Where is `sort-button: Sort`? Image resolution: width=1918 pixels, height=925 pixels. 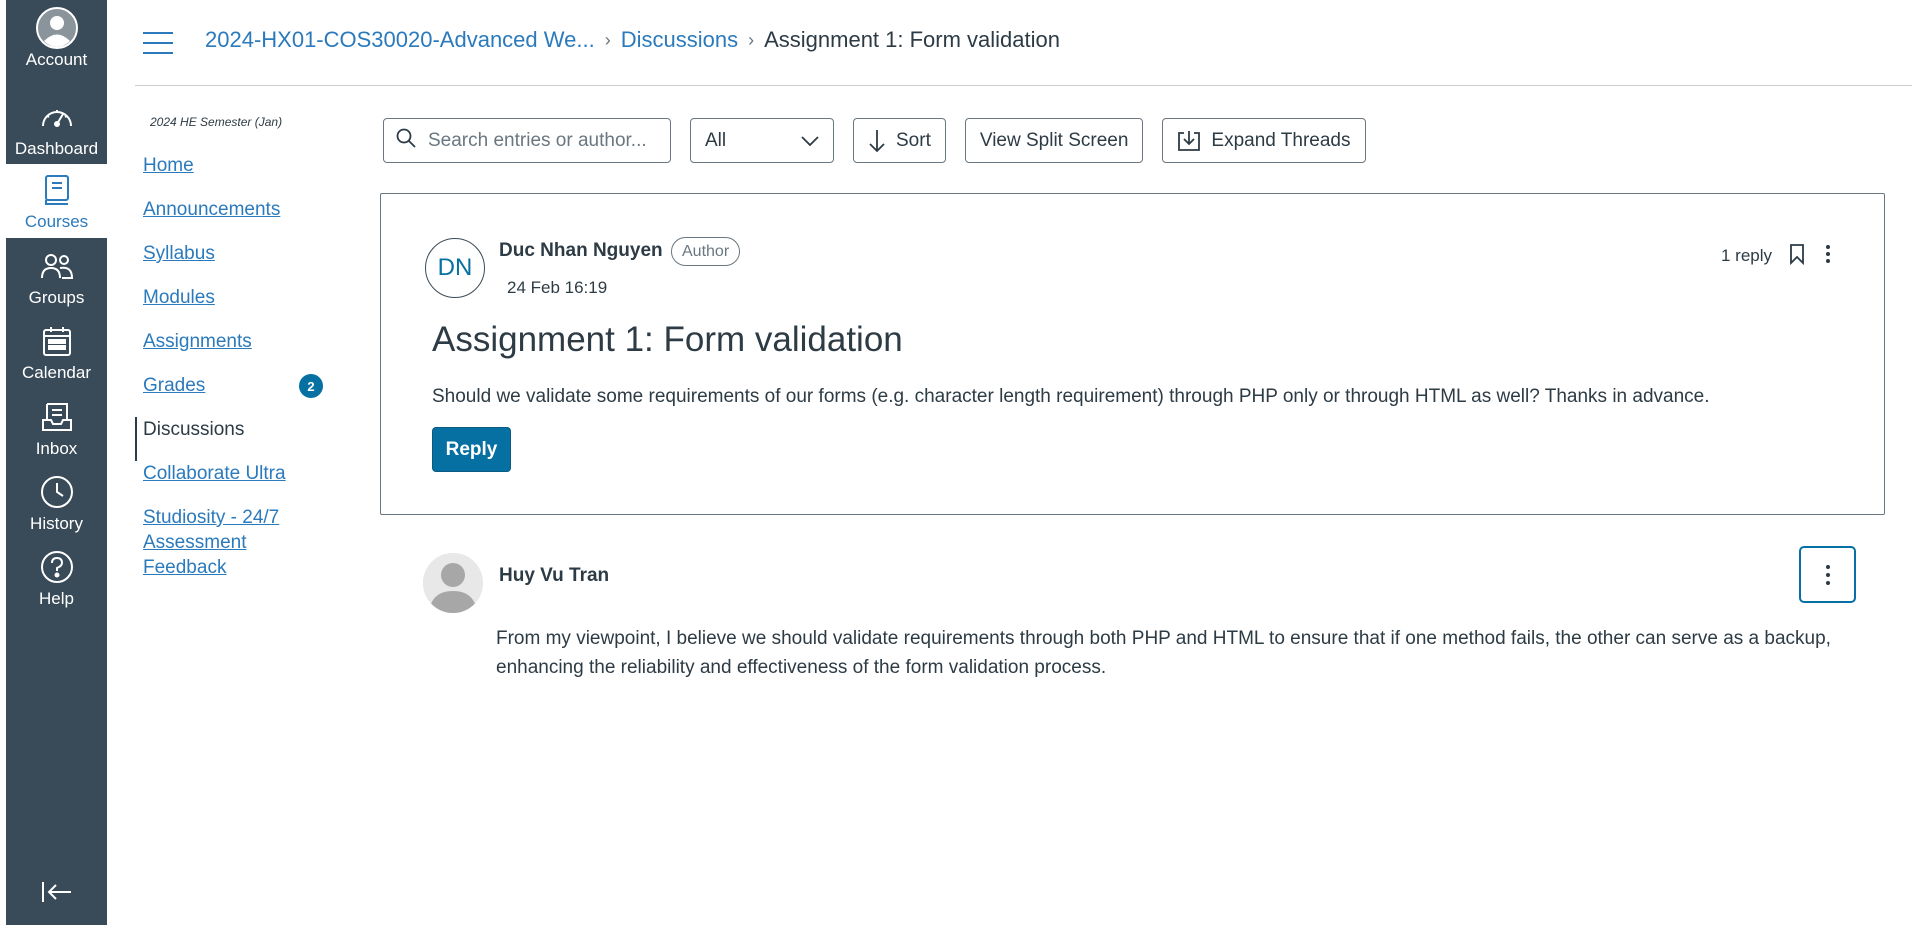
sort-button: Sort is located at coordinates (899, 140).